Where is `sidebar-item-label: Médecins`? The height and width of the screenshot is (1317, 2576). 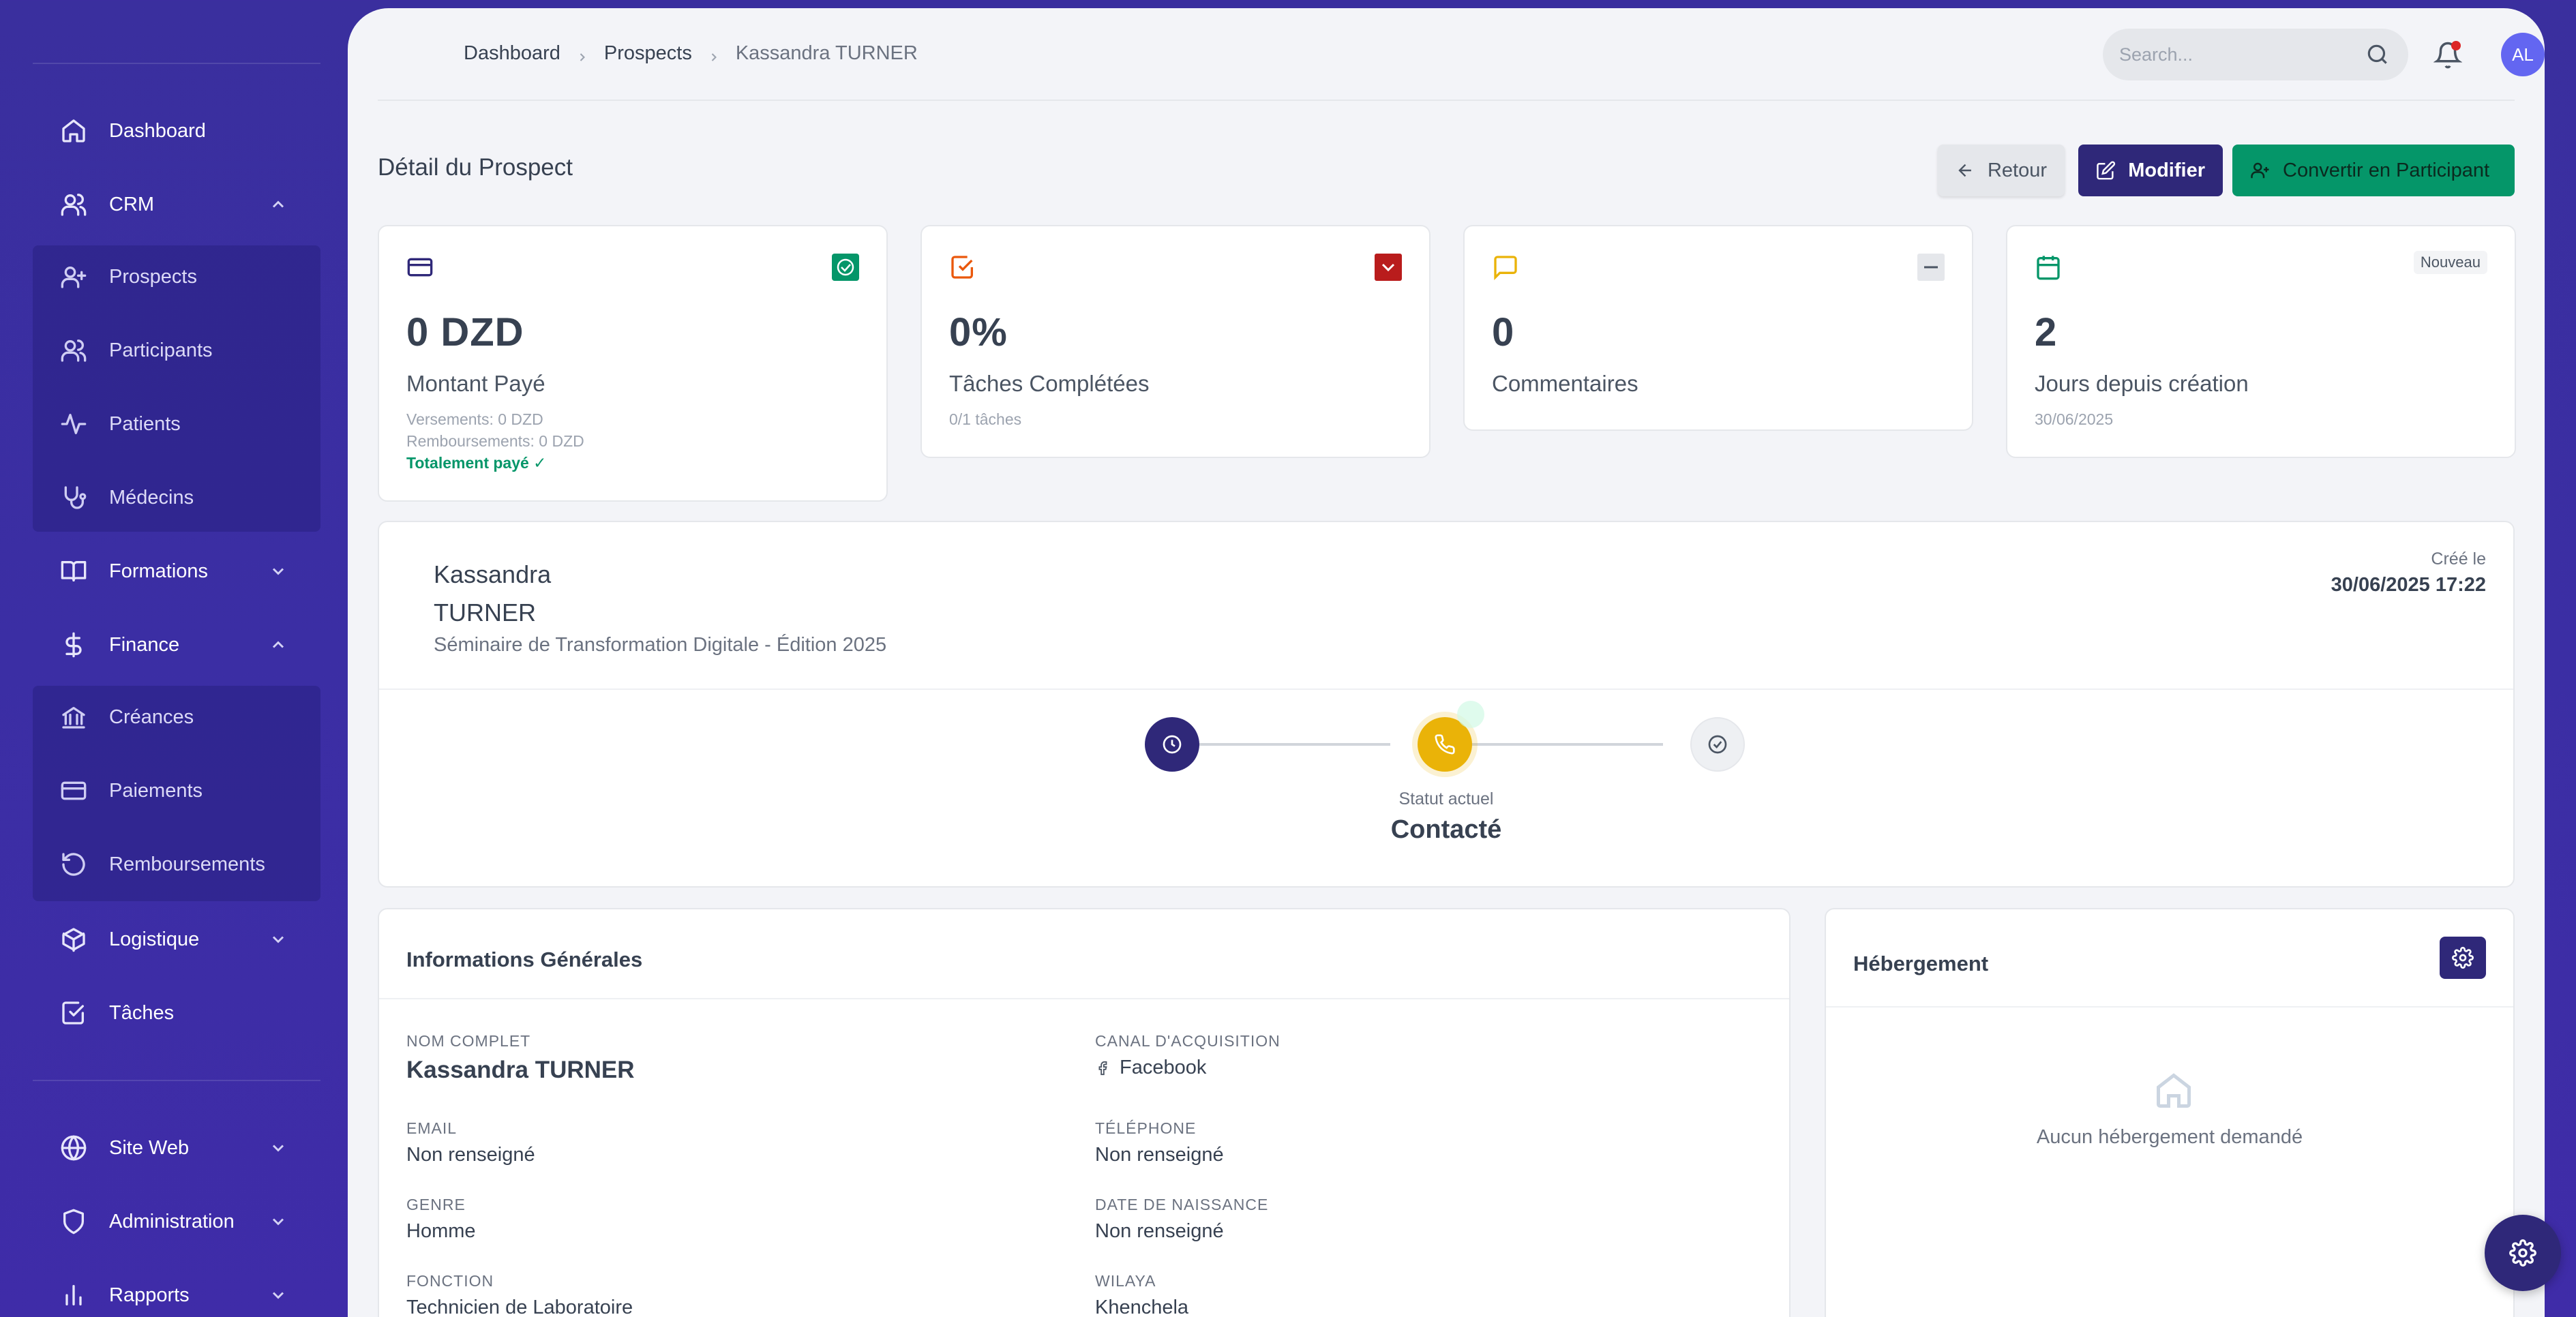 sidebar-item-label: Médecins is located at coordinates (151, 497).